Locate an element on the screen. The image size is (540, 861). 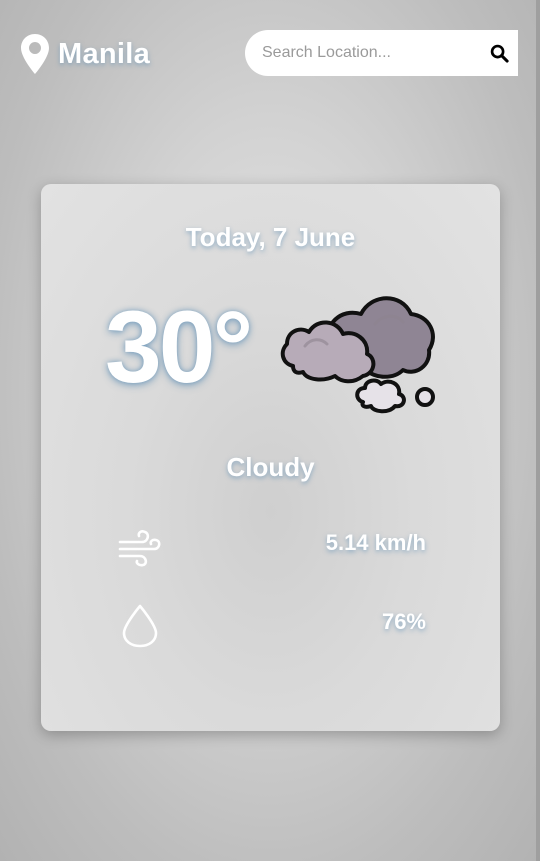
humidity-row: 76% is located at coordinates (271, 624).